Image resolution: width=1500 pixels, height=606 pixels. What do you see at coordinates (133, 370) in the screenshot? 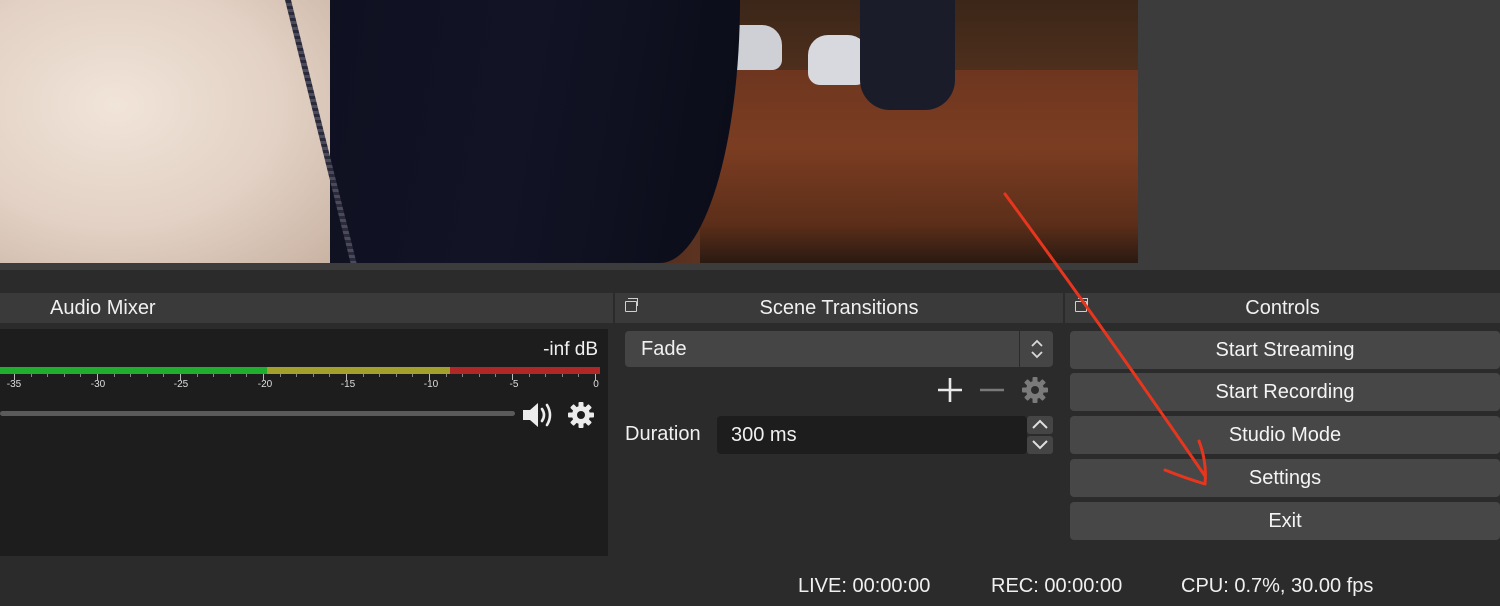
I see `meter-green-zone` at bounding box center [133, 370].